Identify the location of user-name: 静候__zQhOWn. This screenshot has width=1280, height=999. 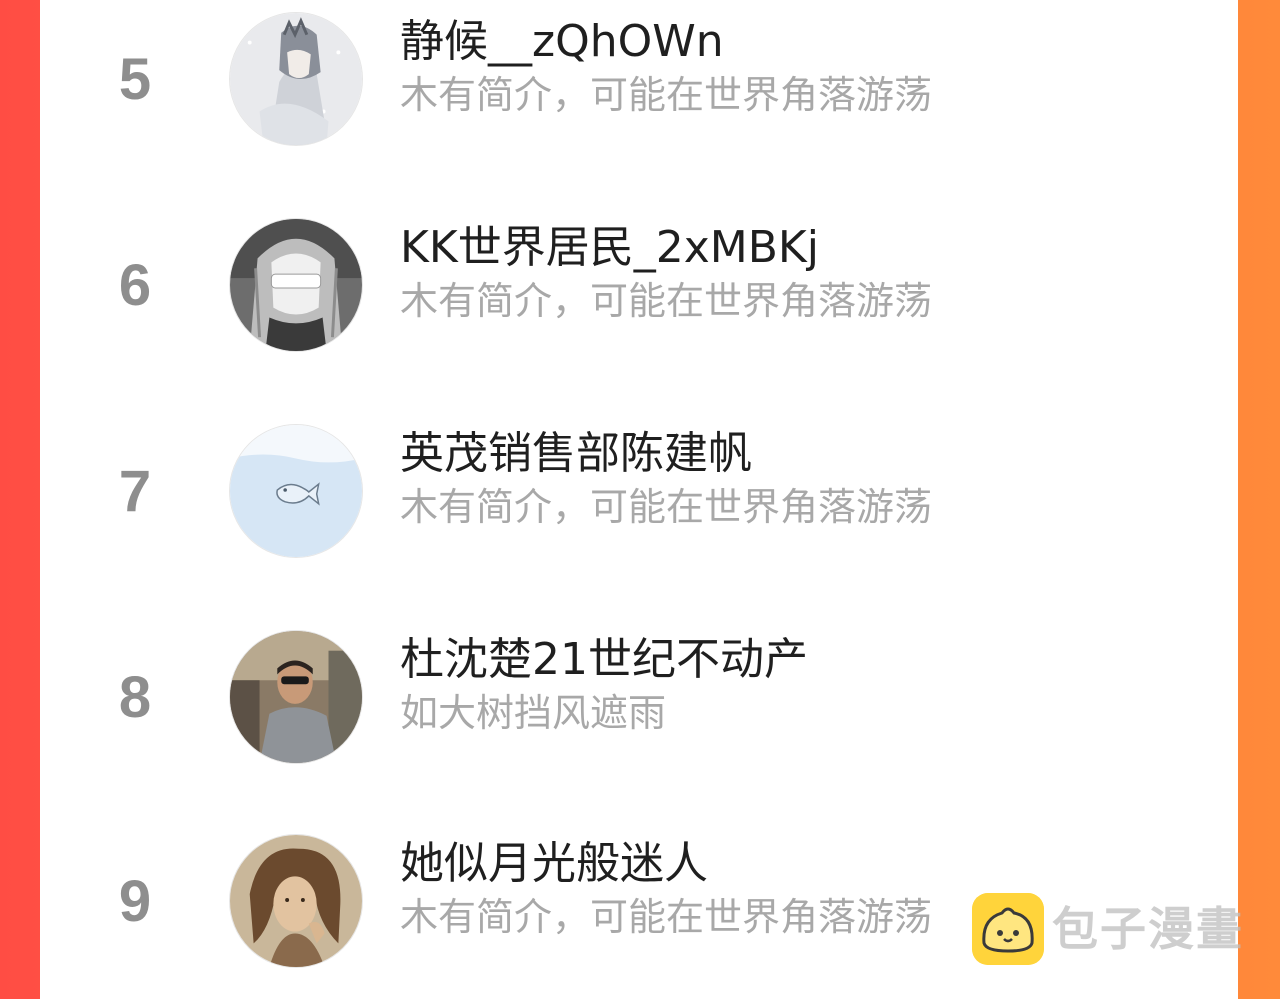
(562, 42).